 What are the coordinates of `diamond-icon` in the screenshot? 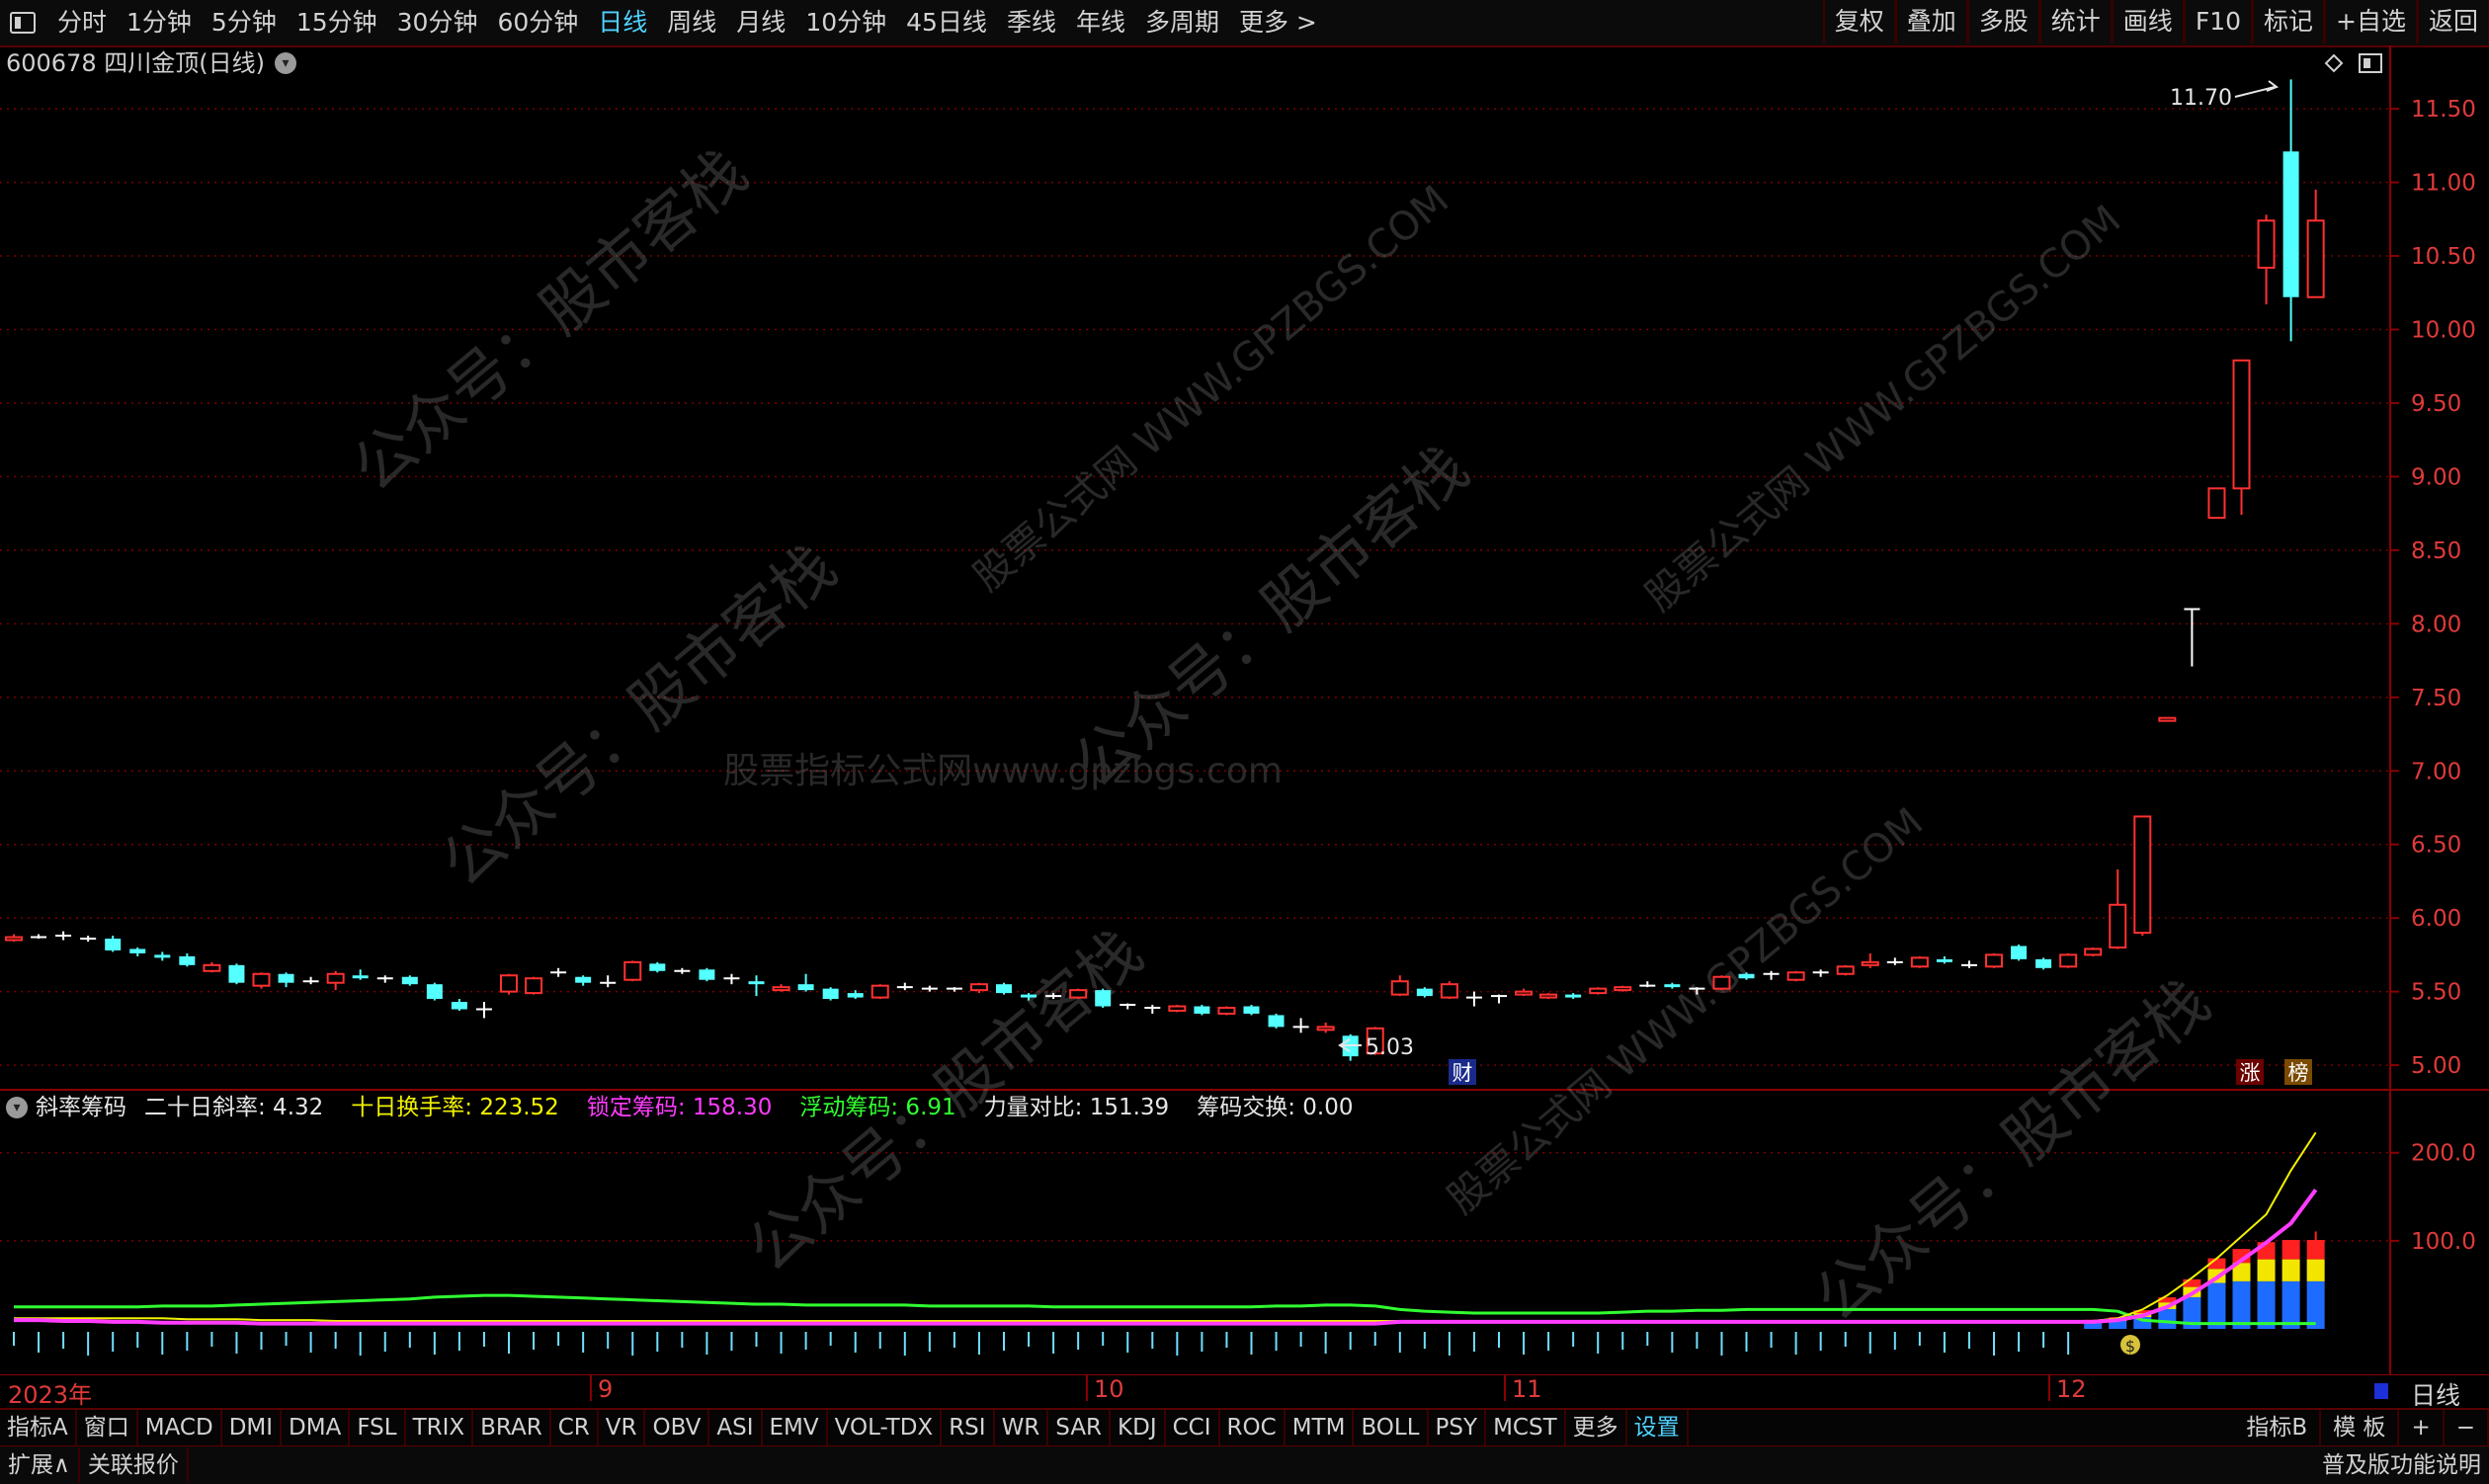 It's located at (2334, 63).